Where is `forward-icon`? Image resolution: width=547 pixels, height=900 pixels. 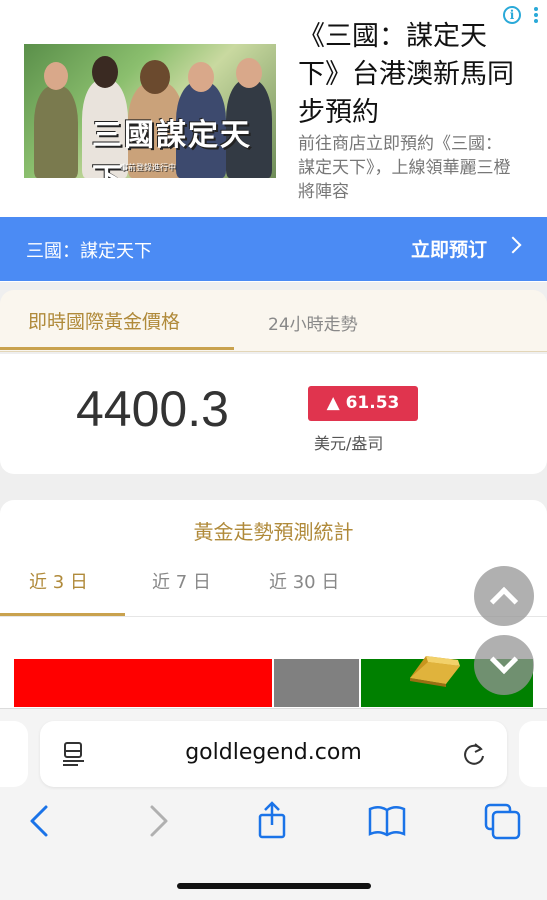 forward-icon is located at coordinates (158, 821).